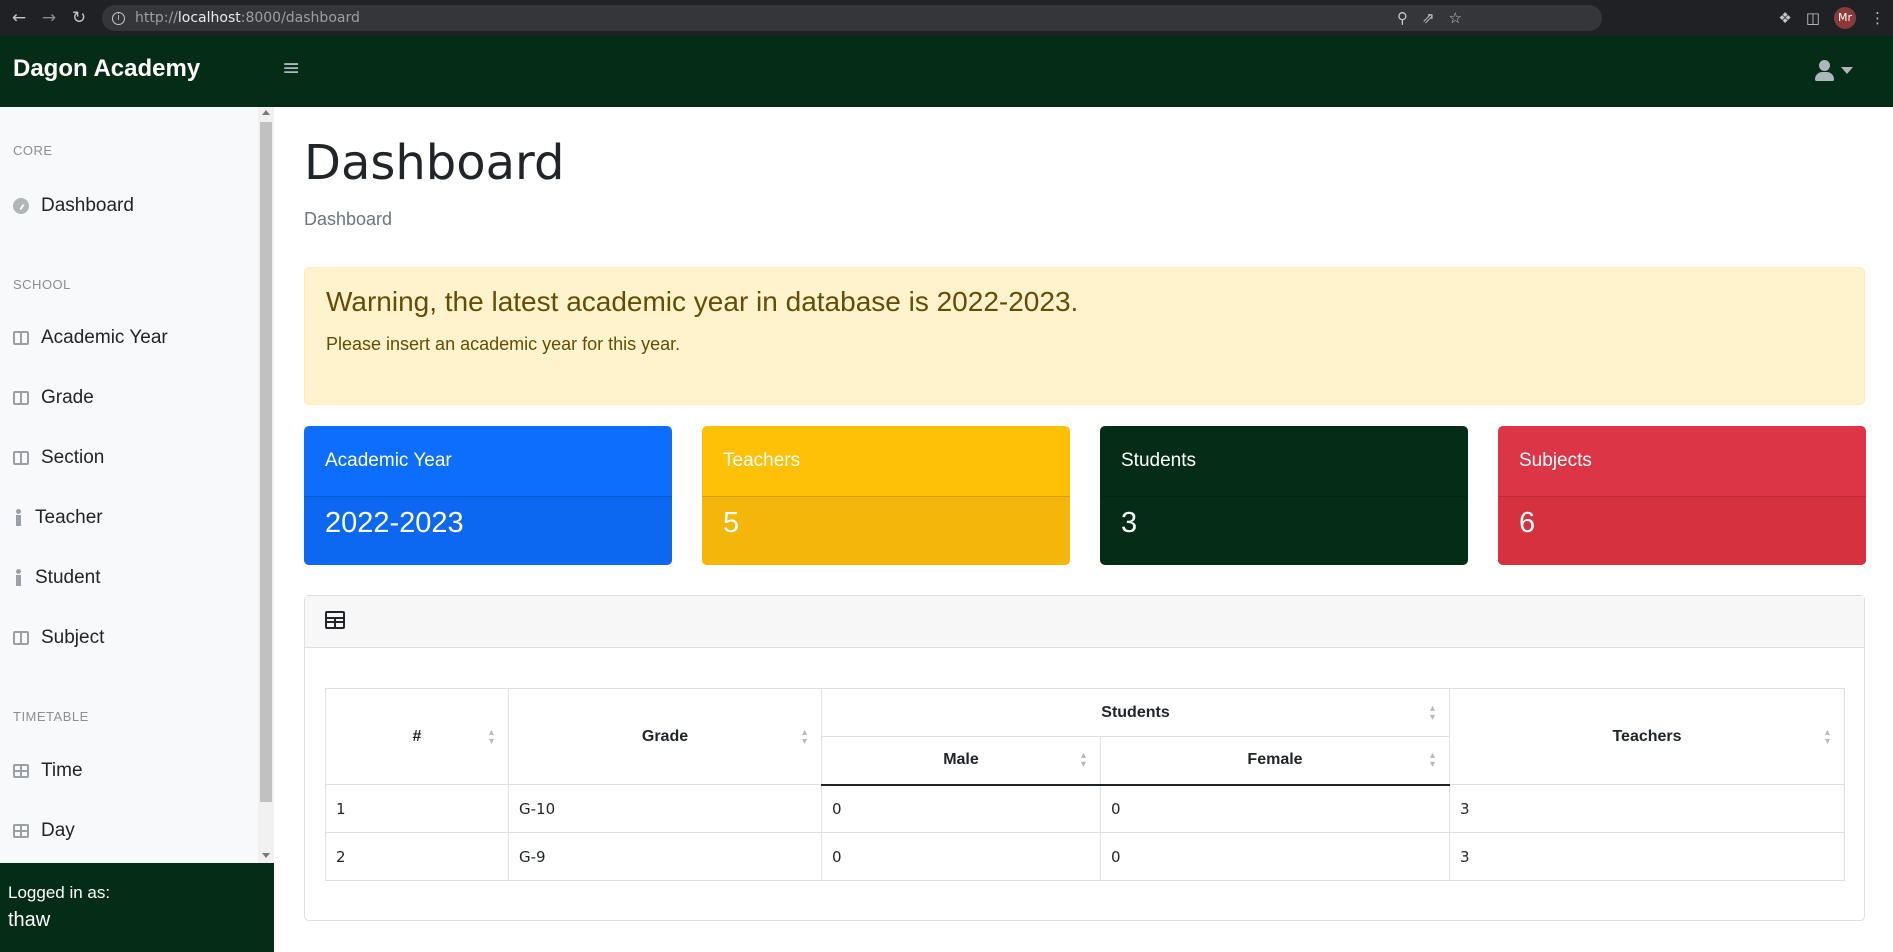 This screenshot has height=952, width=1893. What do you see at coordinates (29, 920) in the screenshot?
I see `logged-in-user: thaw` at bounding box center [29, 920].